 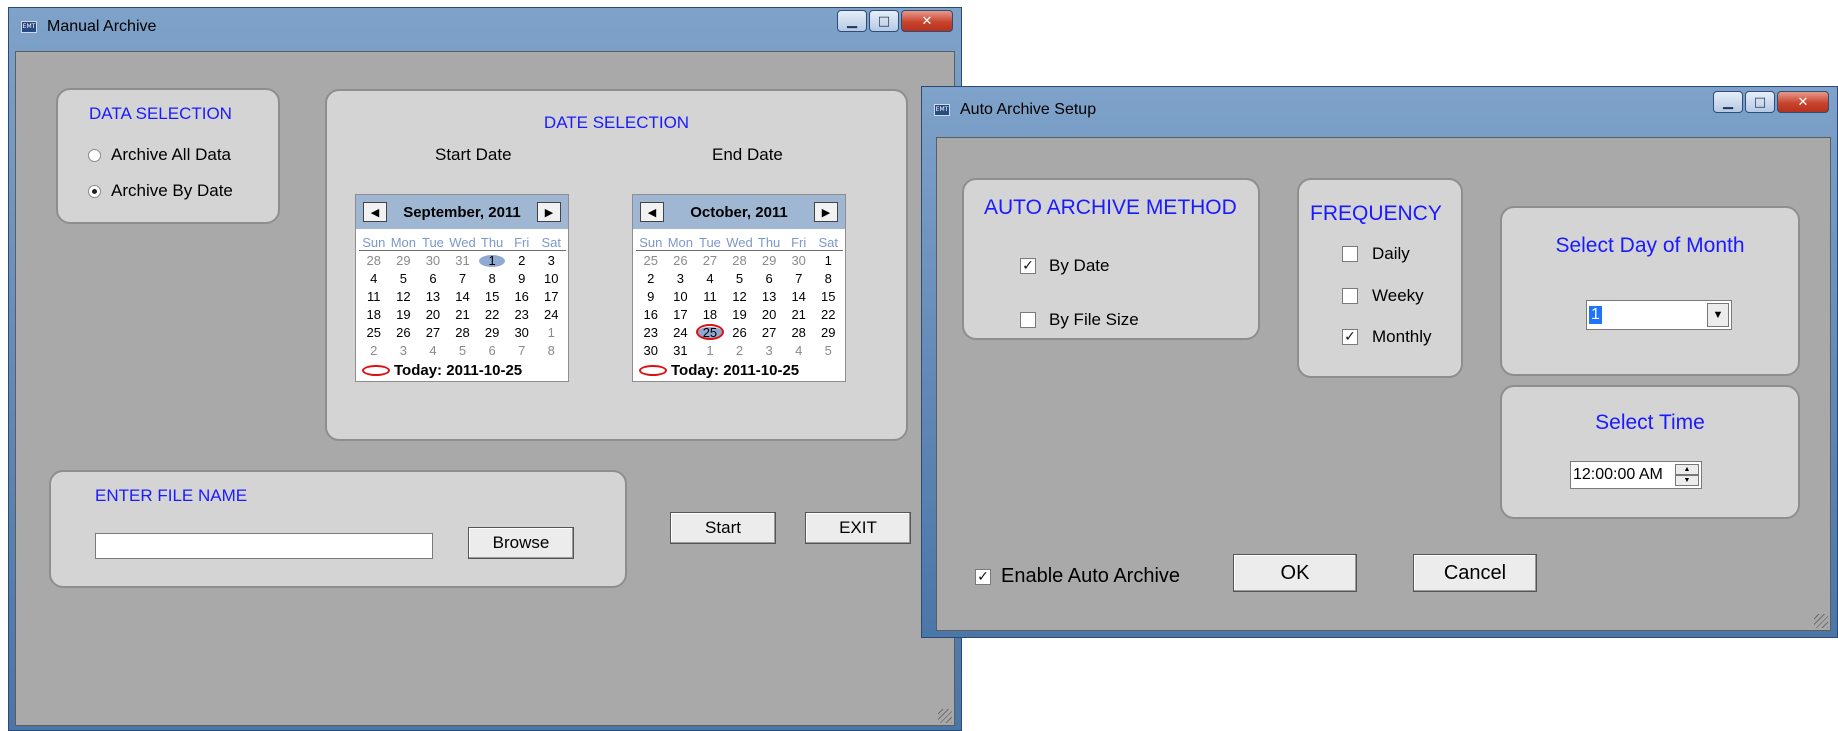 What do you see at coordinates (799, 315) in the screenshot?
I see `calendar-day: 21` at bounding box center [799, 315].